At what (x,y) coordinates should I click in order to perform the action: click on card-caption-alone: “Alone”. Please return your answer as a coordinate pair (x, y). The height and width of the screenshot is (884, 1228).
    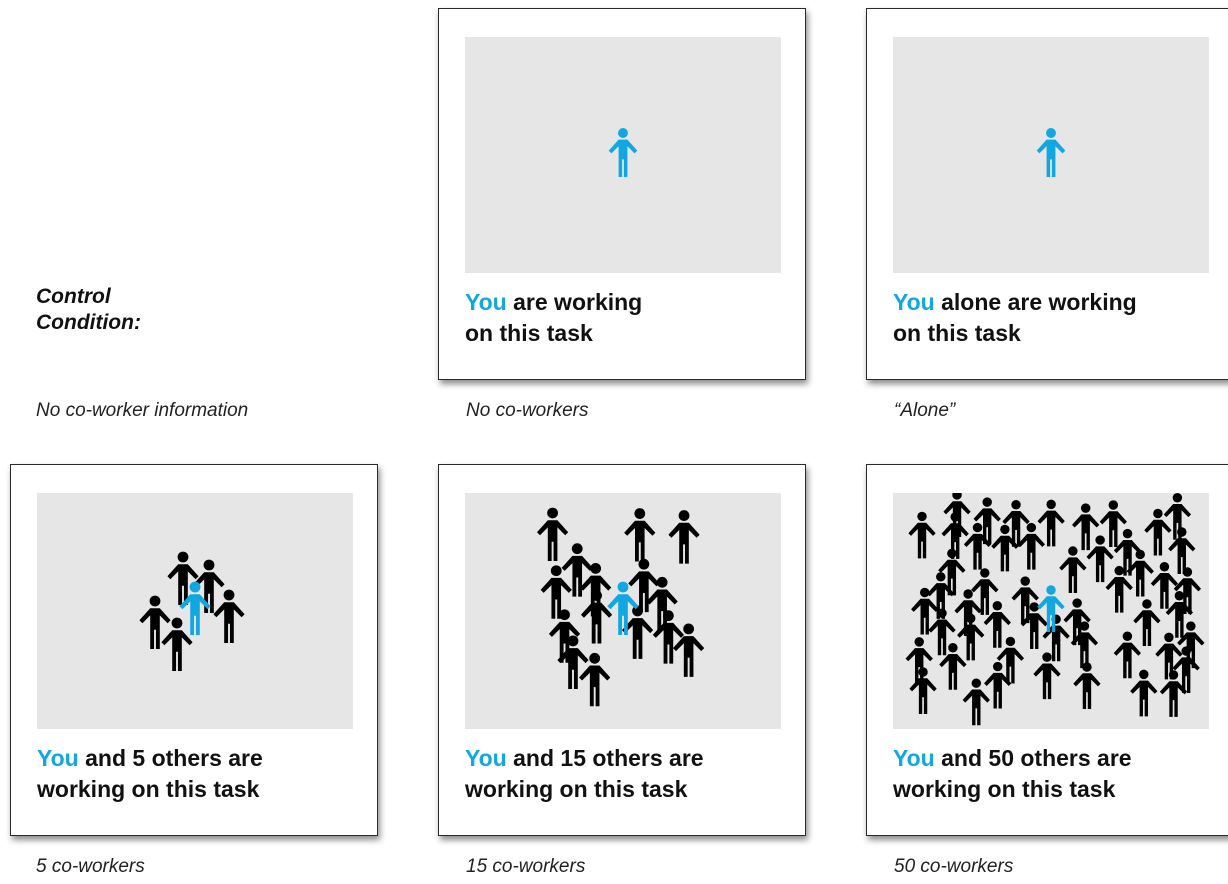
    Looking at the image, I should click on (925, 410).